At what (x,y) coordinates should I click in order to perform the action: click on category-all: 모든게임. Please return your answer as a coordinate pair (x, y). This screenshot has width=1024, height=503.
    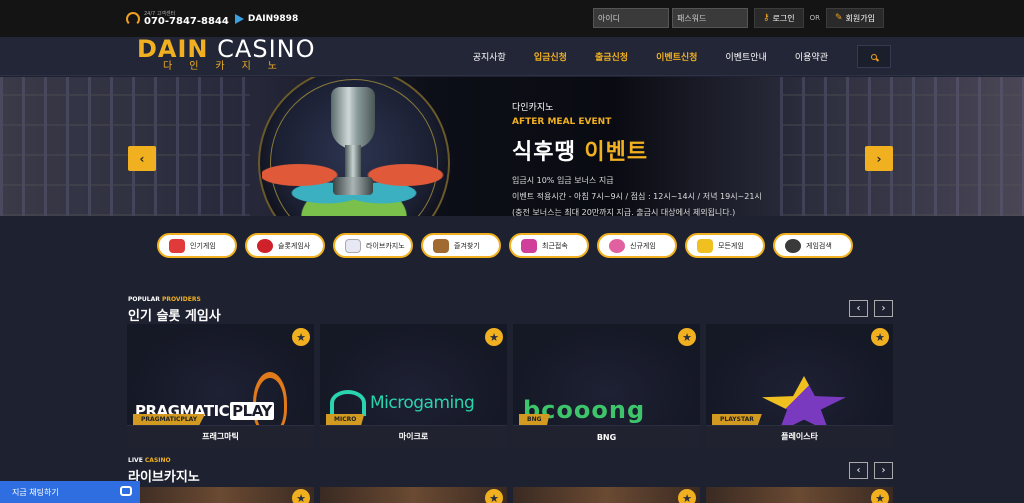
    Looking at the image, I should click on (725, 245).